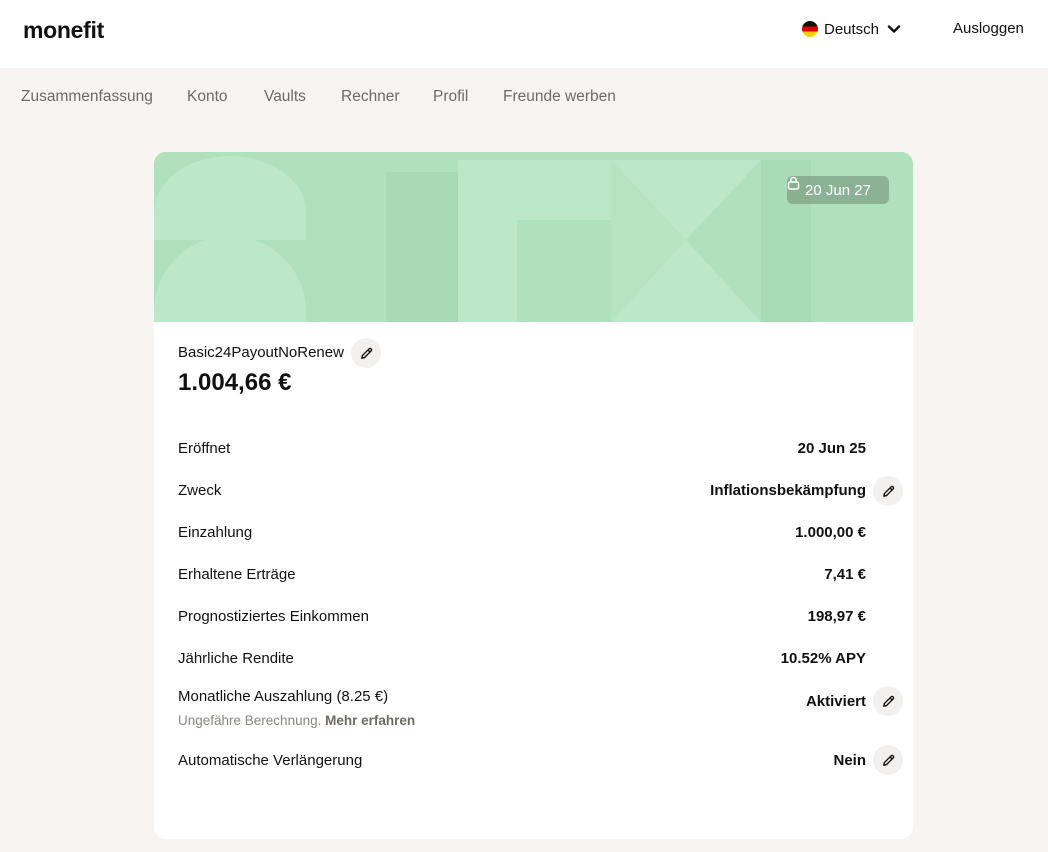  I want to click on language-selector: Deutsch, so click(851, 29).